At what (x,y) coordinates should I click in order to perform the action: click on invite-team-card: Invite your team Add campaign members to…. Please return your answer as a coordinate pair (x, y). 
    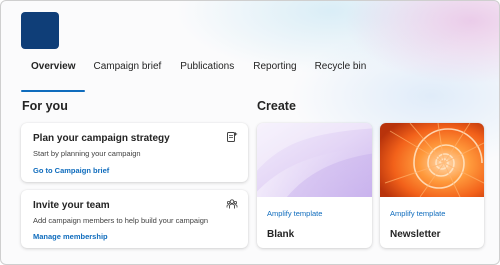
    Looking at the image, I should click on (134, 219).